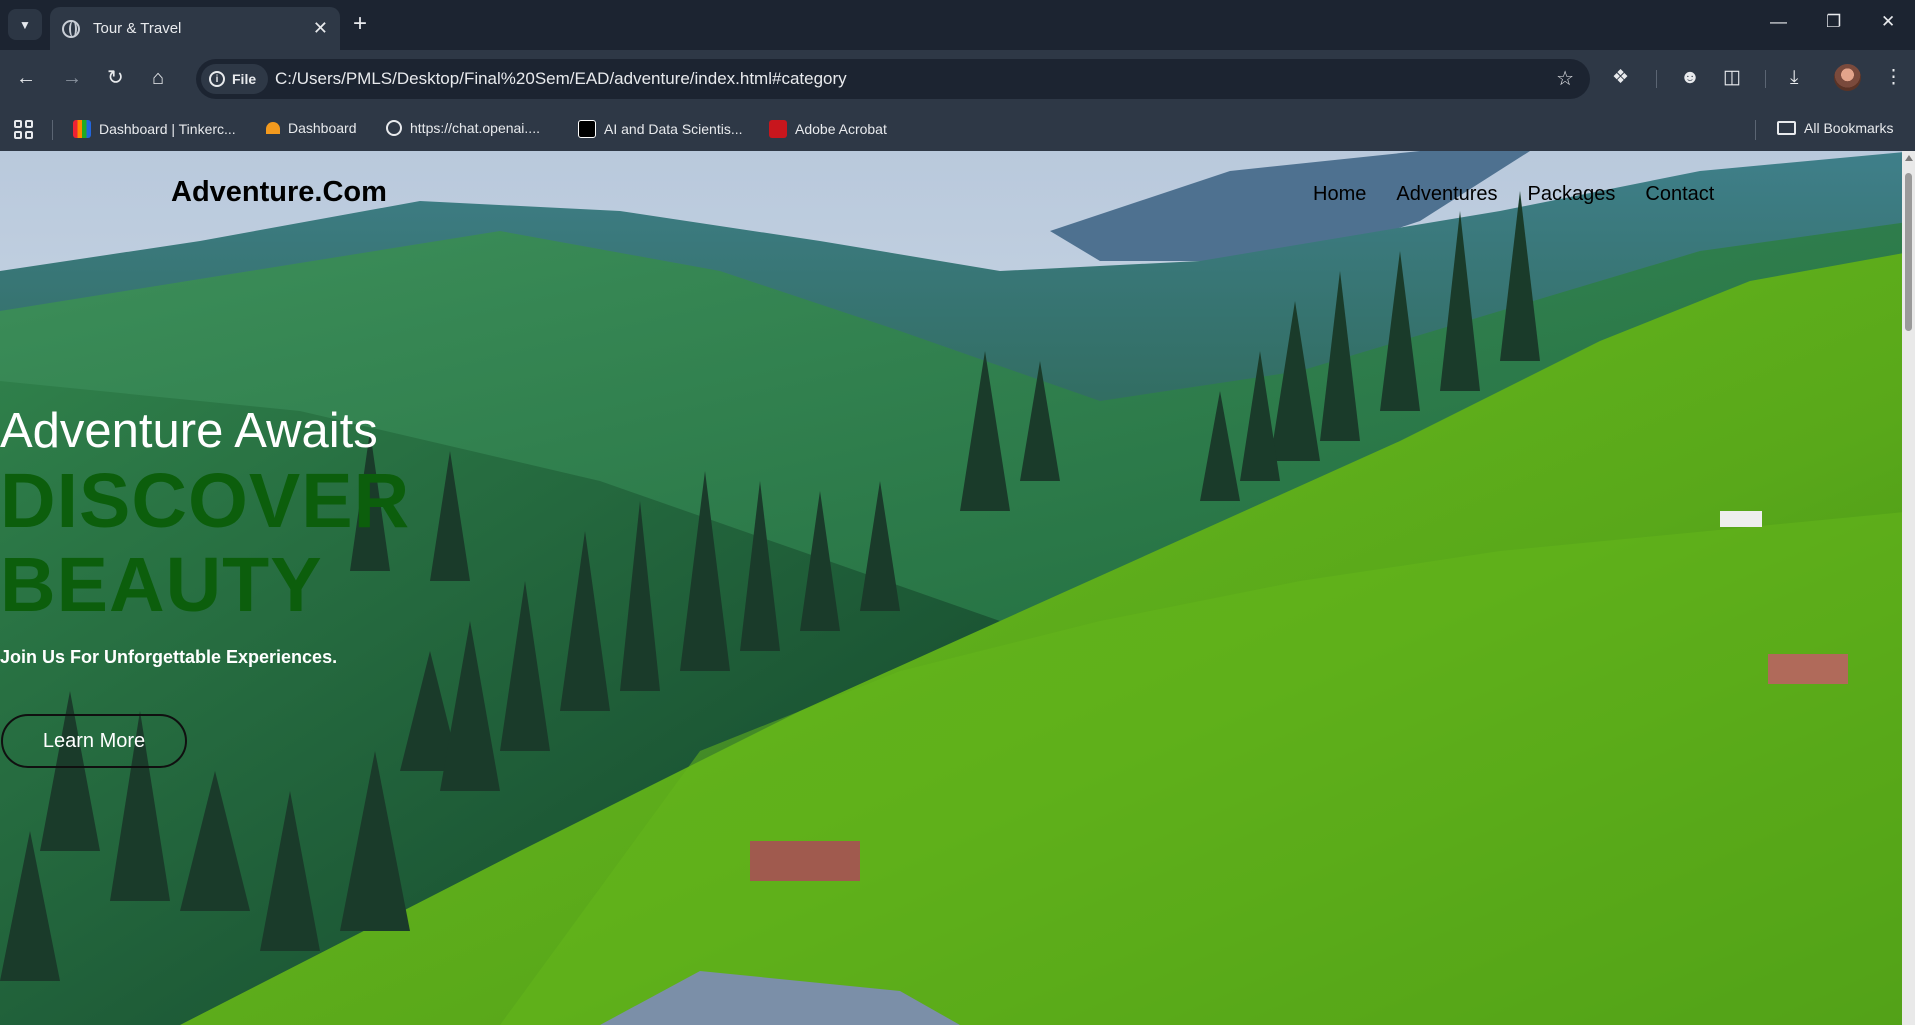 The height and width of the screenshot is (1025, 1915). What do you see at coordinates (158, 78) in the screenshot?
I see `home-button: ⌂` at bounding box center [158, 78].